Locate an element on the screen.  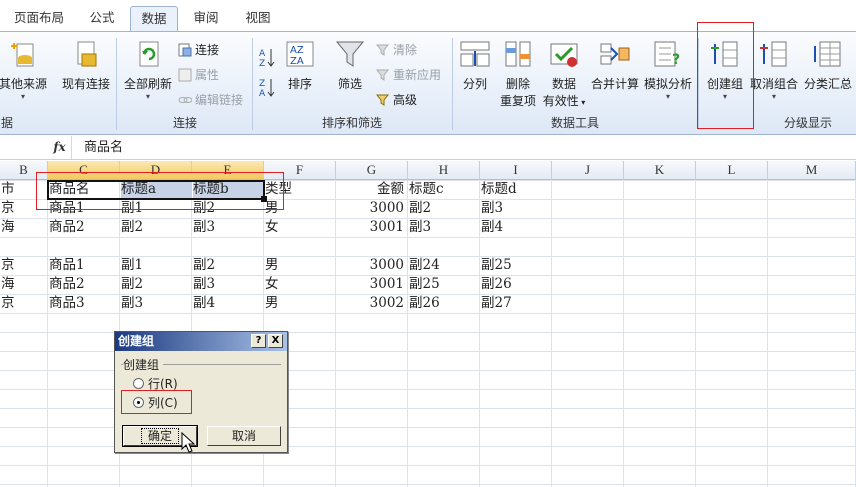
tab-review: 审阅 is located at coordinates (206, 19).